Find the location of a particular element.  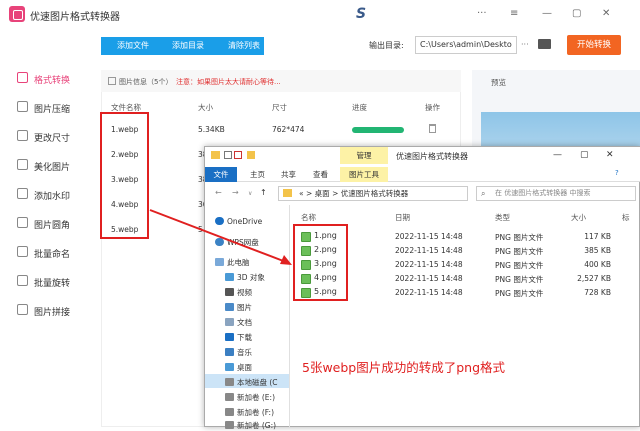

caption-text: 5张webp图片成功的转成了png格式 is located at coordinates (404, 367).